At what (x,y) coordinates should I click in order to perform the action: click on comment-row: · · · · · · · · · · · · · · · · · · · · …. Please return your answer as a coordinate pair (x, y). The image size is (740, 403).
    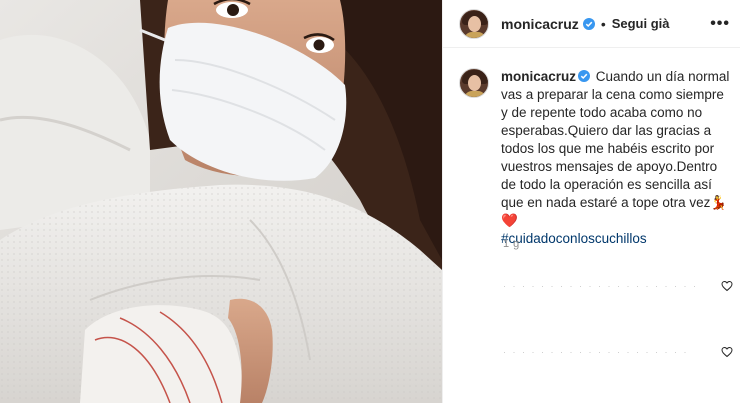
    Looking at the image, I should click on (618, 286).